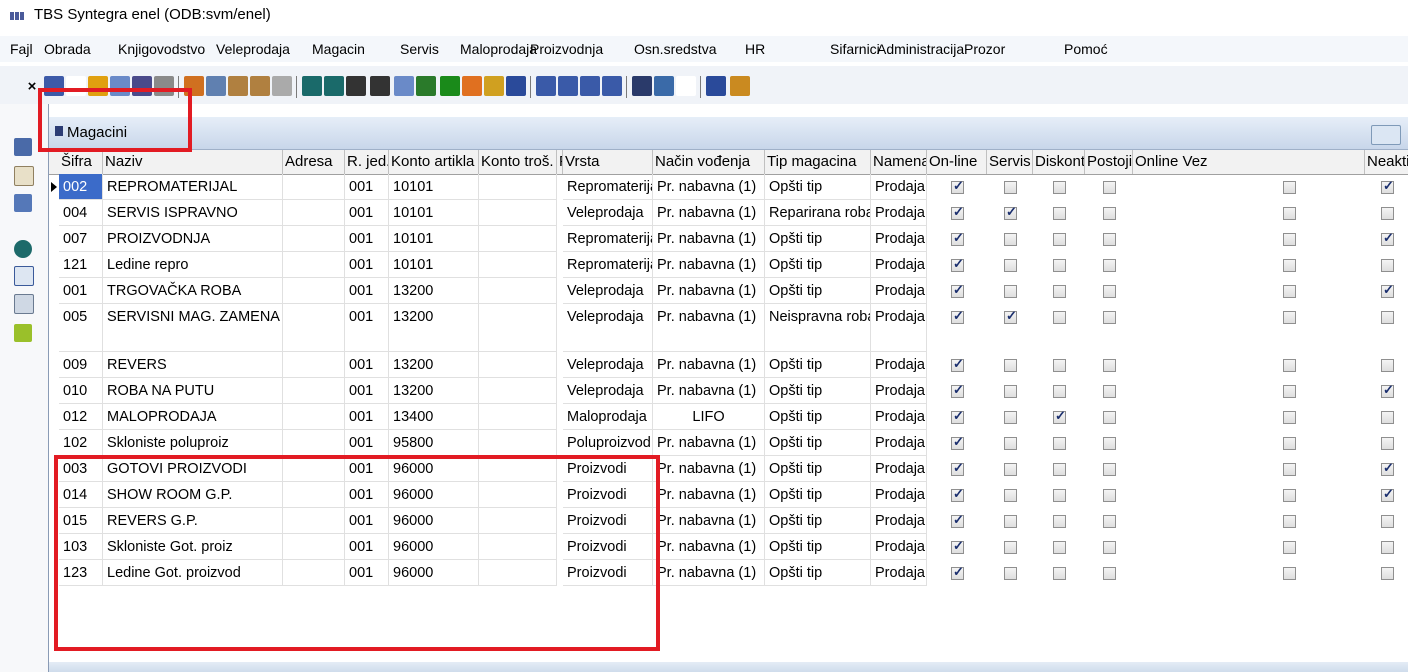 Image resolution: width=1408 pixels, height=672 pixels. What do you see at coordinates (81, 162) in the screenshot?
I see `column-header: Šifra` at bounding box center [81, 162].